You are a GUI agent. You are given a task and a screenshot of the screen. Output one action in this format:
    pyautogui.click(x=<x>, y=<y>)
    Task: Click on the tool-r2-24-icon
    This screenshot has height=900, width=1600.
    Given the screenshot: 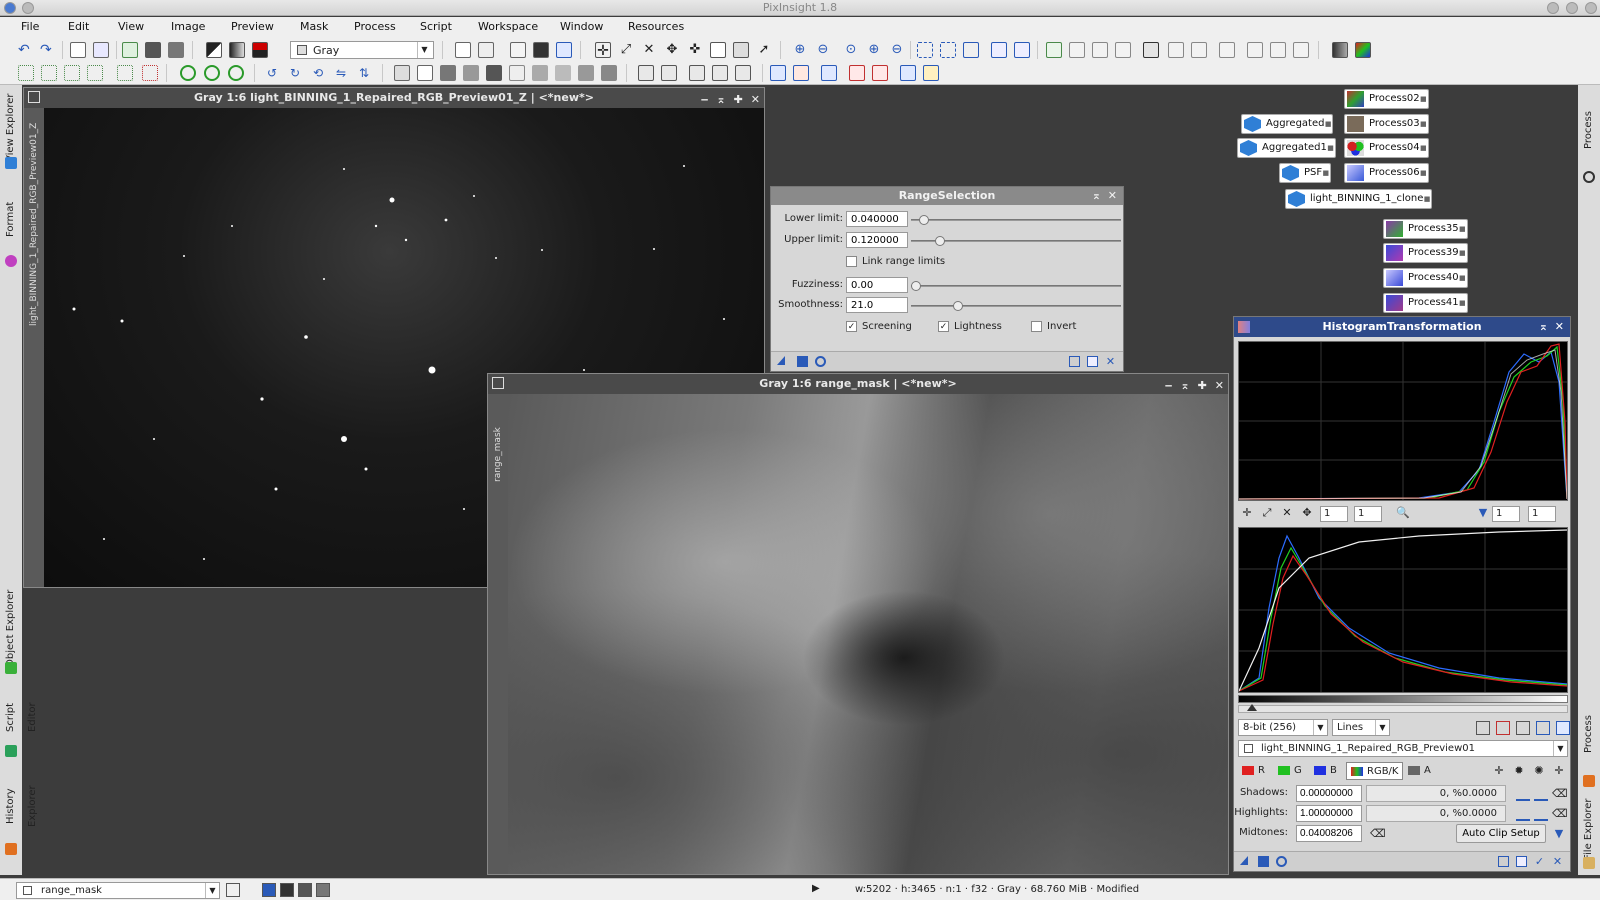 What is the action you would take?
    pyautogui.click(x=743, y=73)
    